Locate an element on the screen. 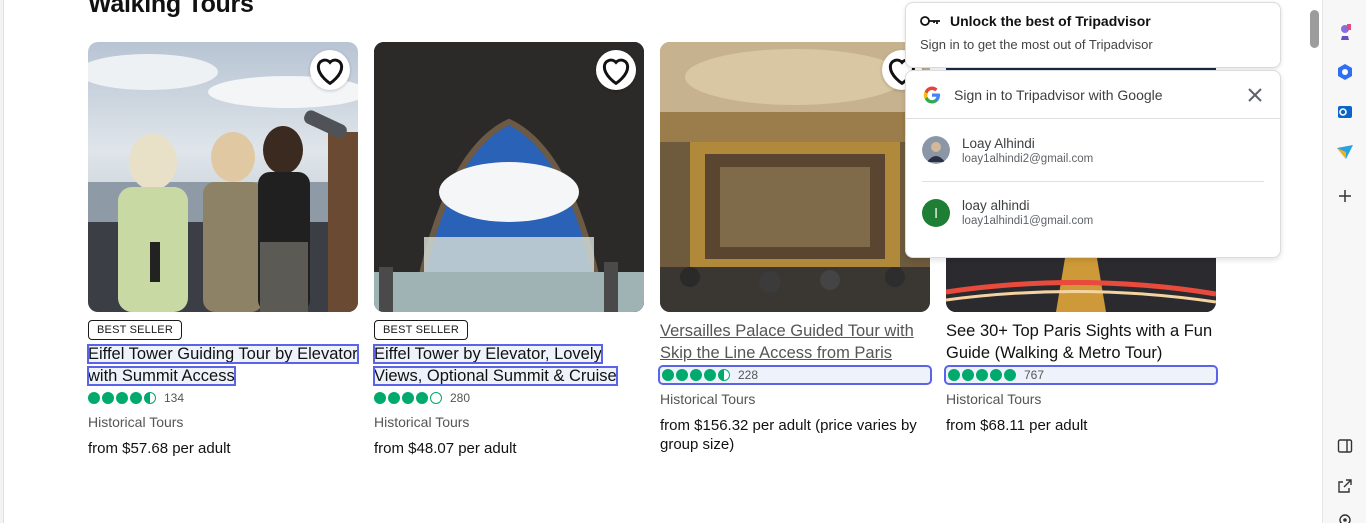  scrollbar-thumb is located at coordinates (1314, 29).